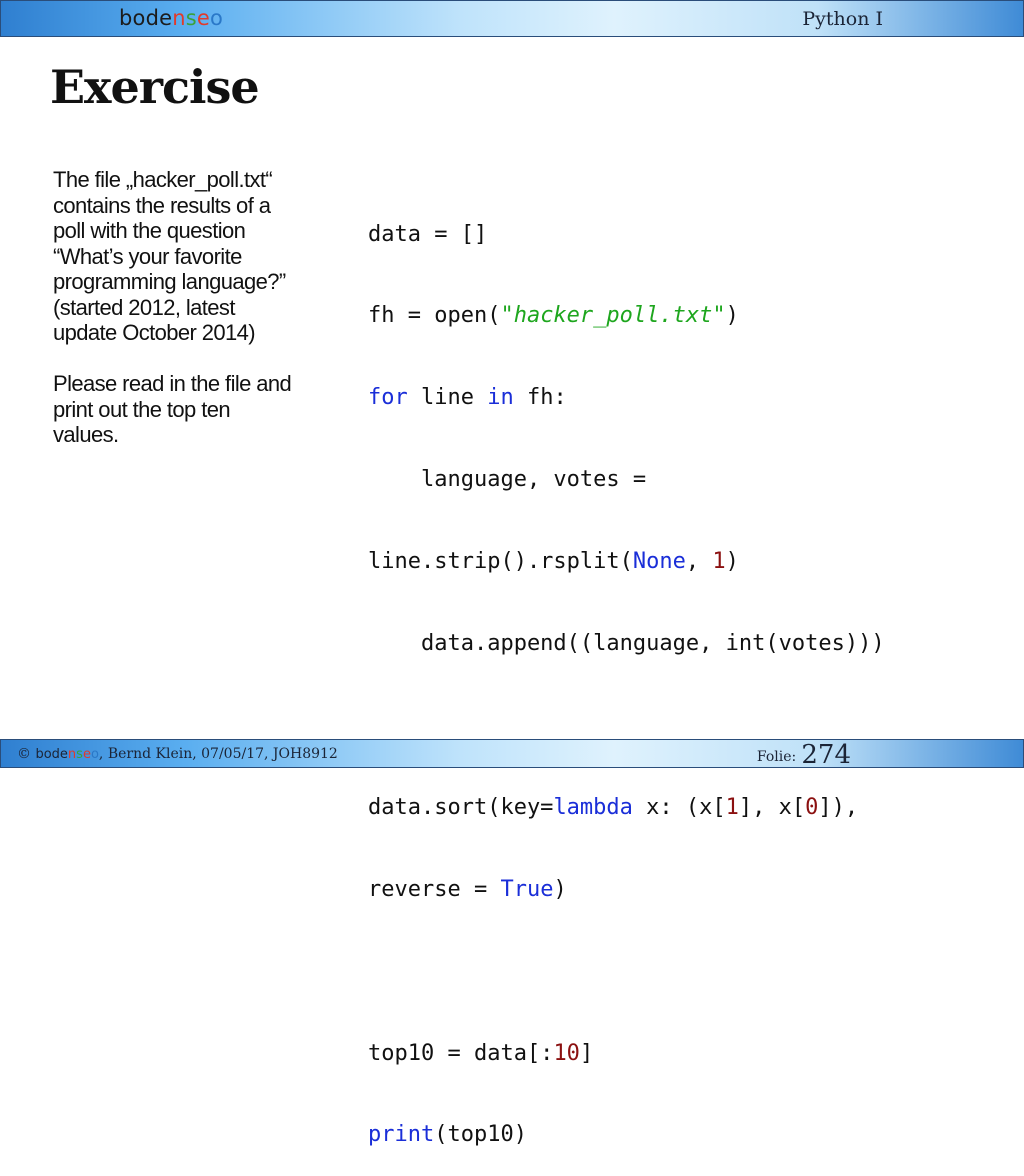 The height and width of the screenshot is (1176, 1024). What do you see at coordinates (434, 889) in the screenshot?
I see `code-text: reverse =` at bounding box center [434, 889].